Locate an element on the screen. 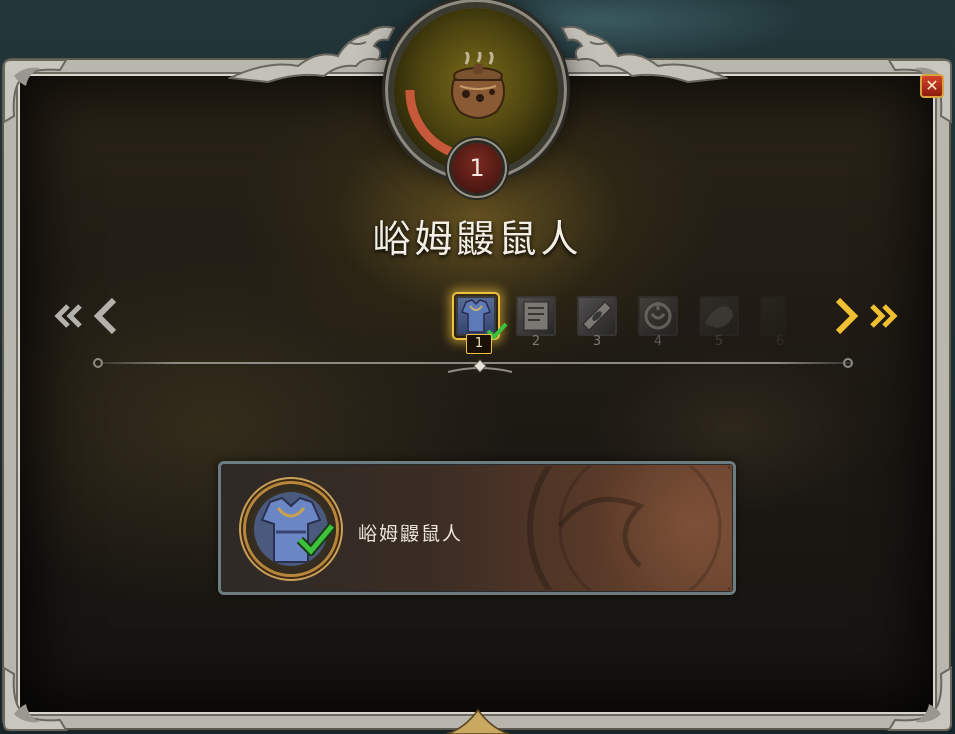  clay-pot-icon is located at coordinates (478, 85).